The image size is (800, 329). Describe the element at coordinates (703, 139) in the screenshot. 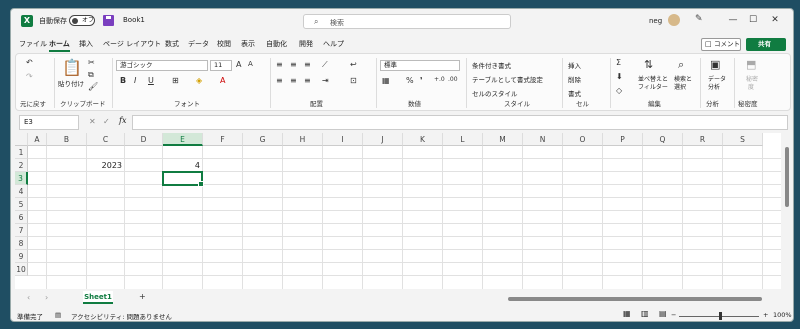

I see `column-header-R: R` at that location.